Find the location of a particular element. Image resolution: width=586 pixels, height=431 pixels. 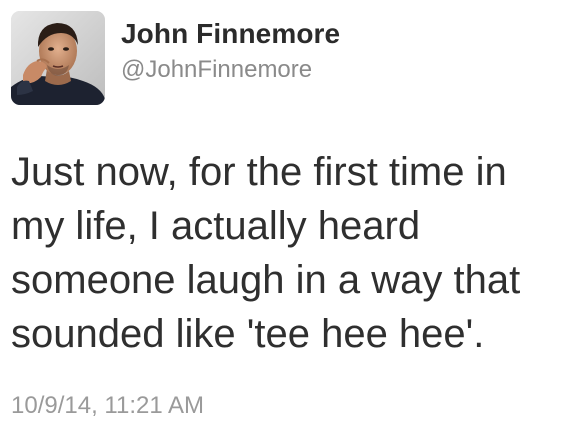

user-handle: @JohnFinnemore is located at coordinates (216, 70).